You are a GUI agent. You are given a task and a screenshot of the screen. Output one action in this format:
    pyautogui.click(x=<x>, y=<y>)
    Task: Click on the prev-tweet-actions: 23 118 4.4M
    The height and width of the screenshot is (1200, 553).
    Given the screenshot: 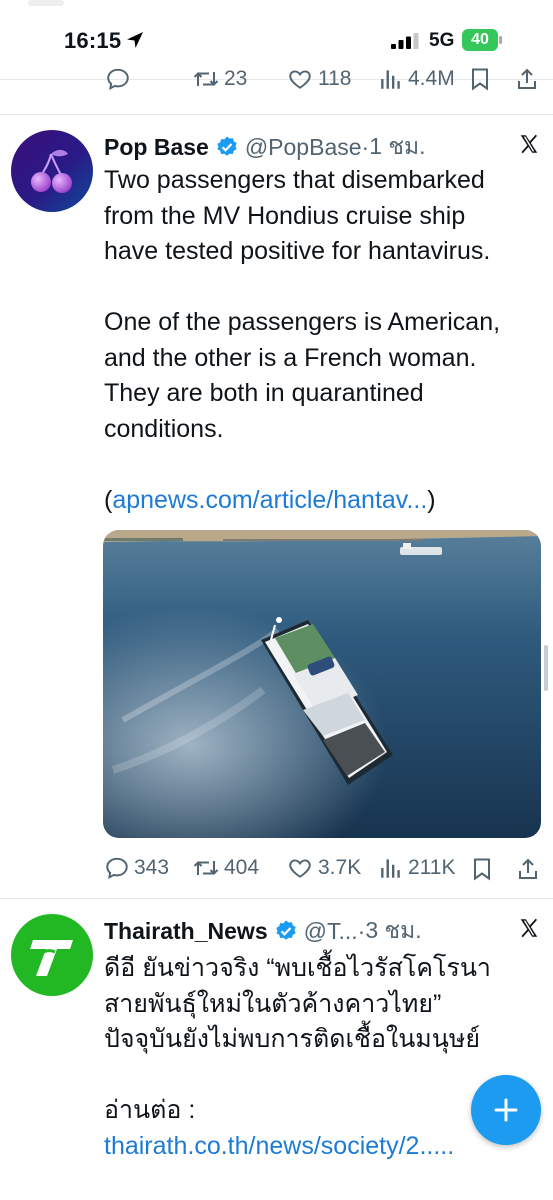 What is the action you would take?
    pyautogui.click(x=276, y=86)
    